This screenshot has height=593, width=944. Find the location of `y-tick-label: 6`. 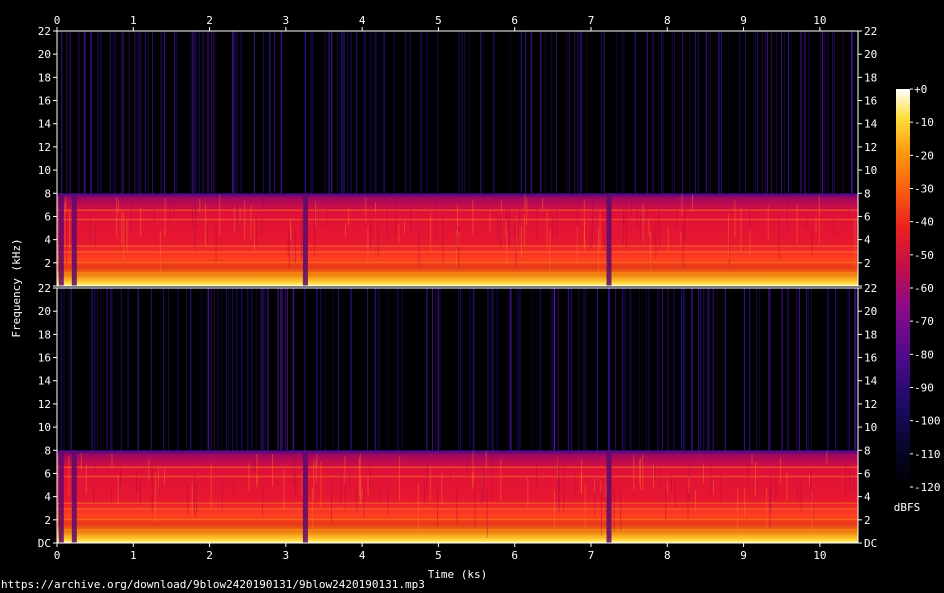

y-tick-label: 6 is located at coordinates (867, 473).